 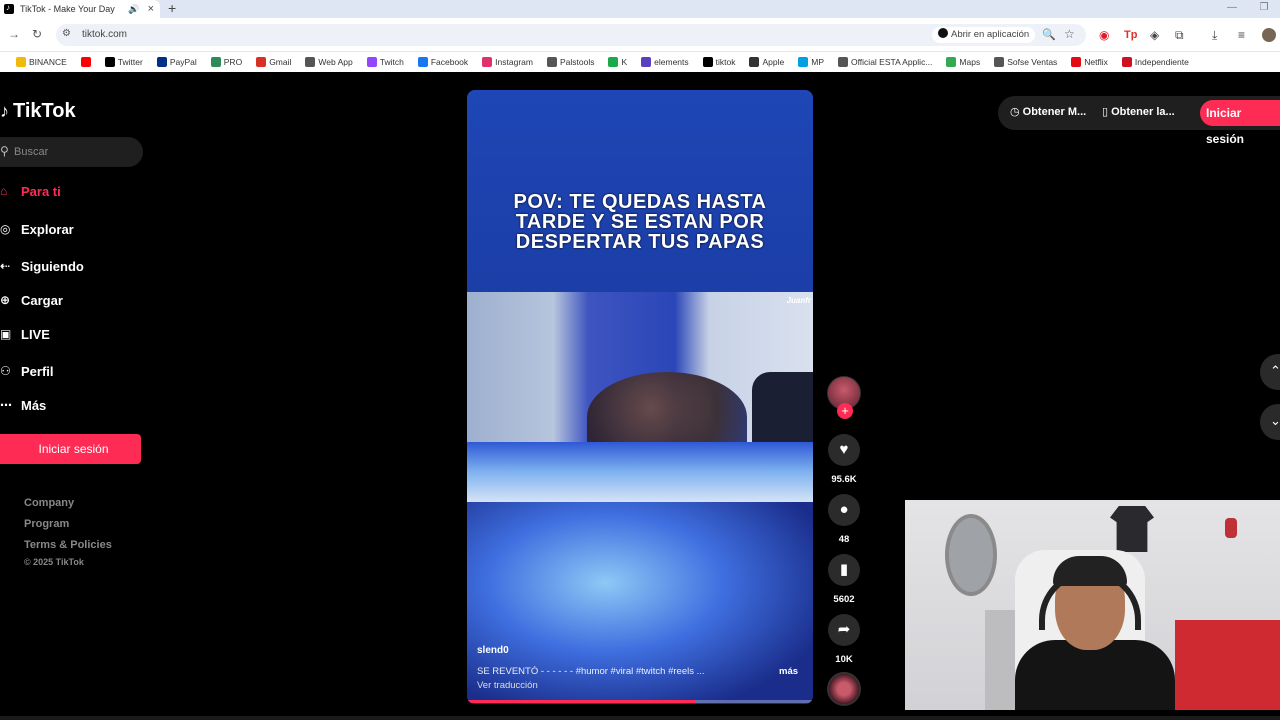 What do you see at coordinates (27, 371) in the screenshot?
I see `nav-perfil: ⚇ Perfil` at bounding box center [27, 371].